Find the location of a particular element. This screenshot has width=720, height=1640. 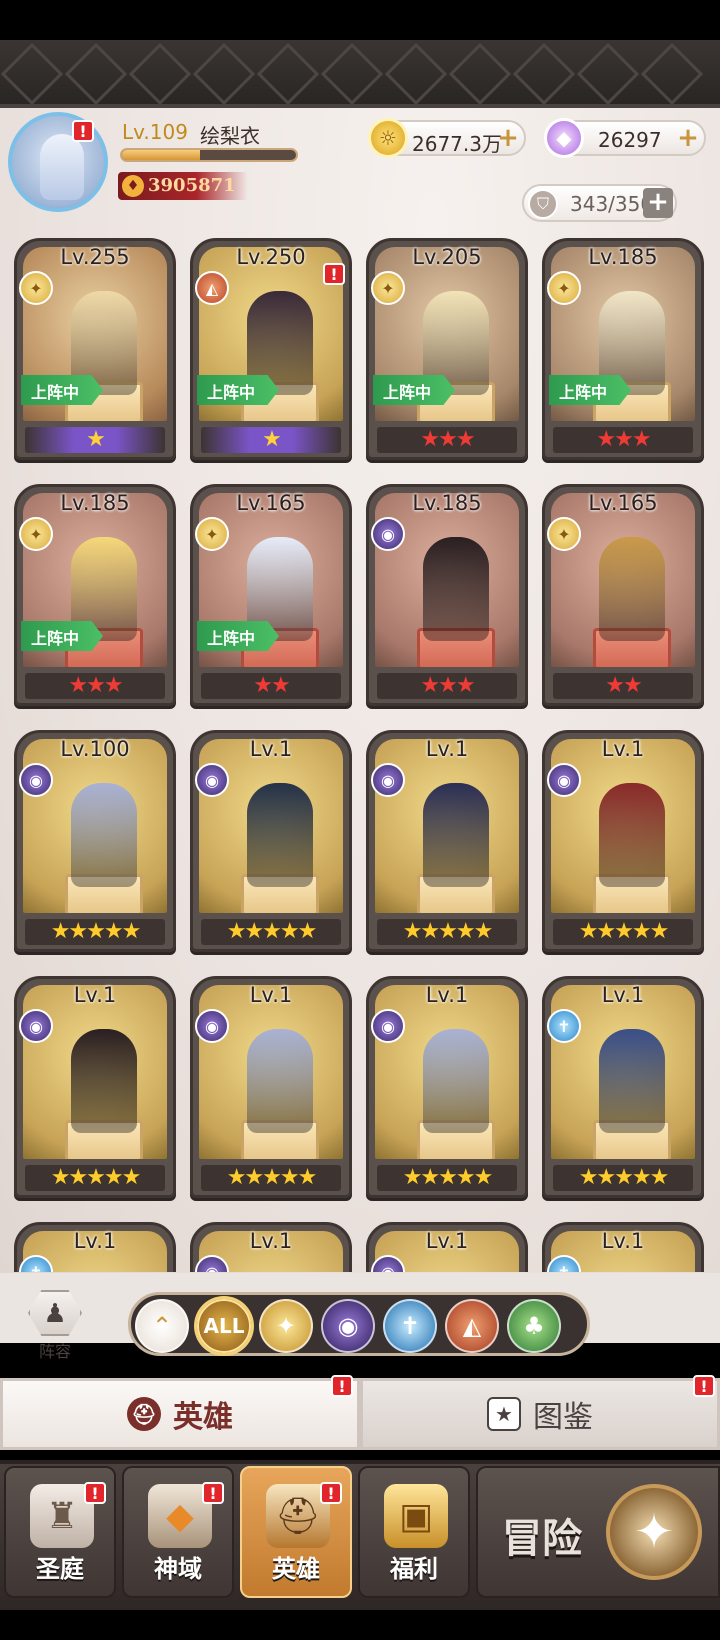

hero-card: Lv.100 ◉ ★★★★★ is located at coordinates (95, 841).